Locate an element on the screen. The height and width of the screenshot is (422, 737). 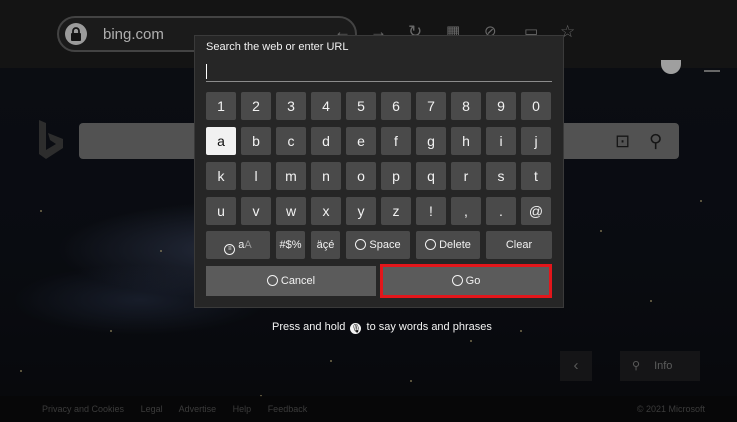
key-j: j is located at coordinates (536, 141).